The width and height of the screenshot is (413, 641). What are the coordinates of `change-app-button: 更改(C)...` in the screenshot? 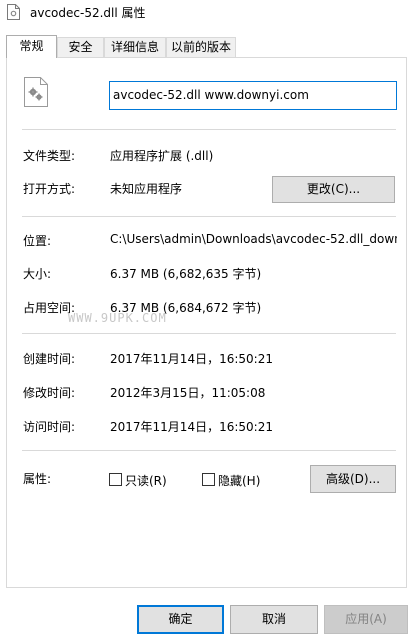 It's located at (333, 189).